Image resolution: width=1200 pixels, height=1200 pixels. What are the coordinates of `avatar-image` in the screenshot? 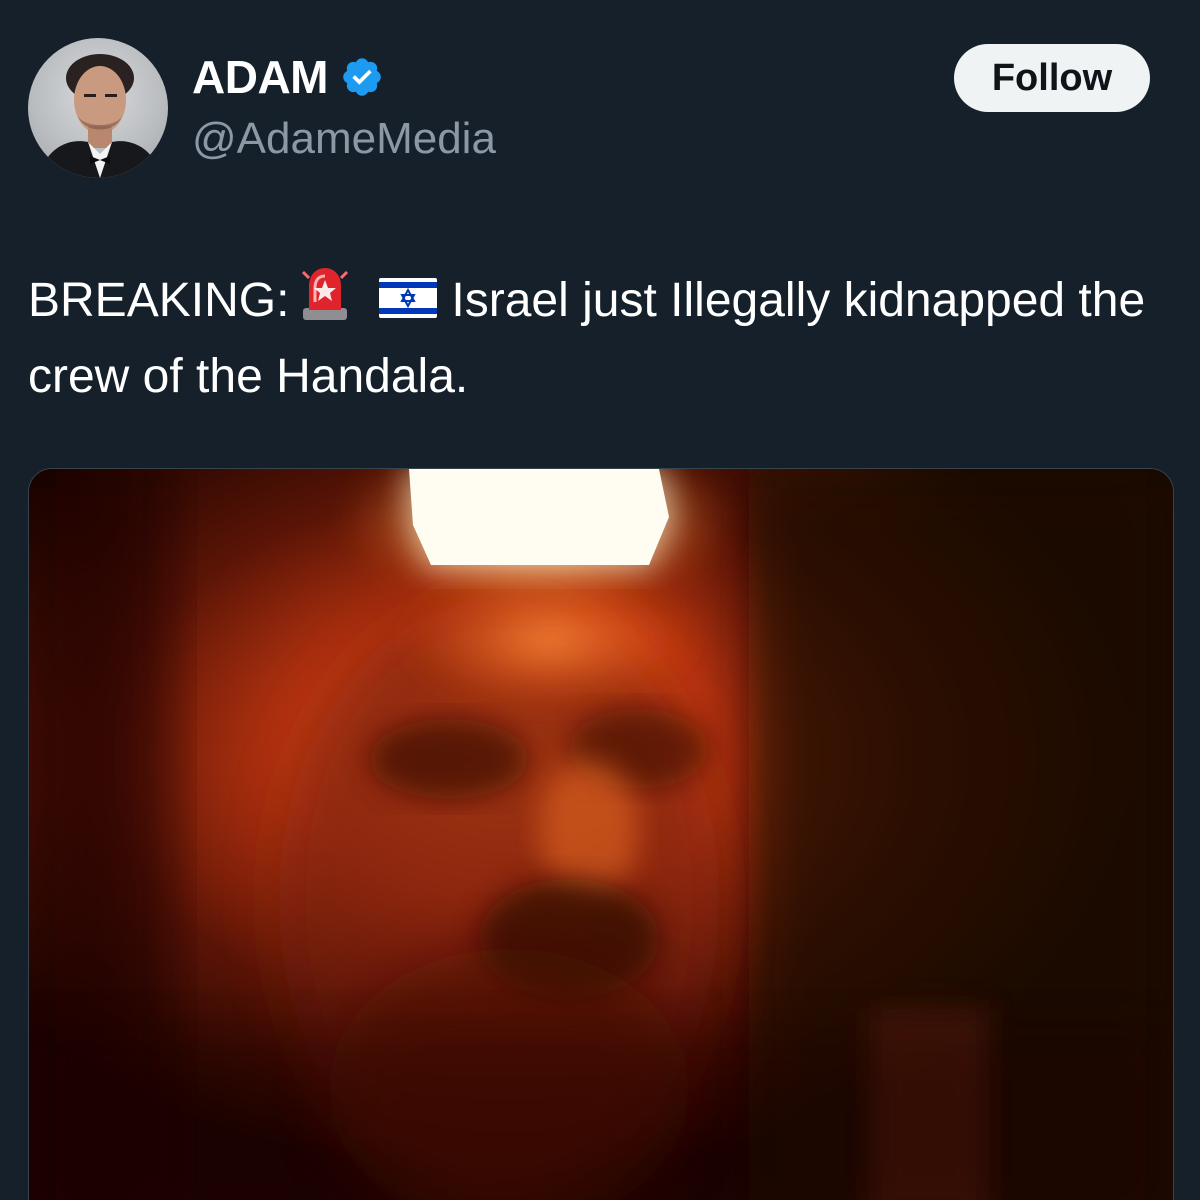 It's located at (100, 116).